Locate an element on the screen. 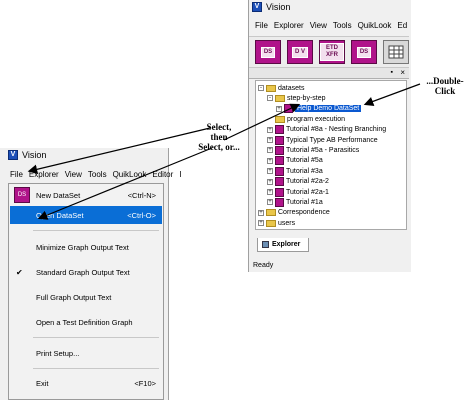 The image size is (474, 400). tree-item-label: Typical Type AB Performance is located at coordinates (332, 140).